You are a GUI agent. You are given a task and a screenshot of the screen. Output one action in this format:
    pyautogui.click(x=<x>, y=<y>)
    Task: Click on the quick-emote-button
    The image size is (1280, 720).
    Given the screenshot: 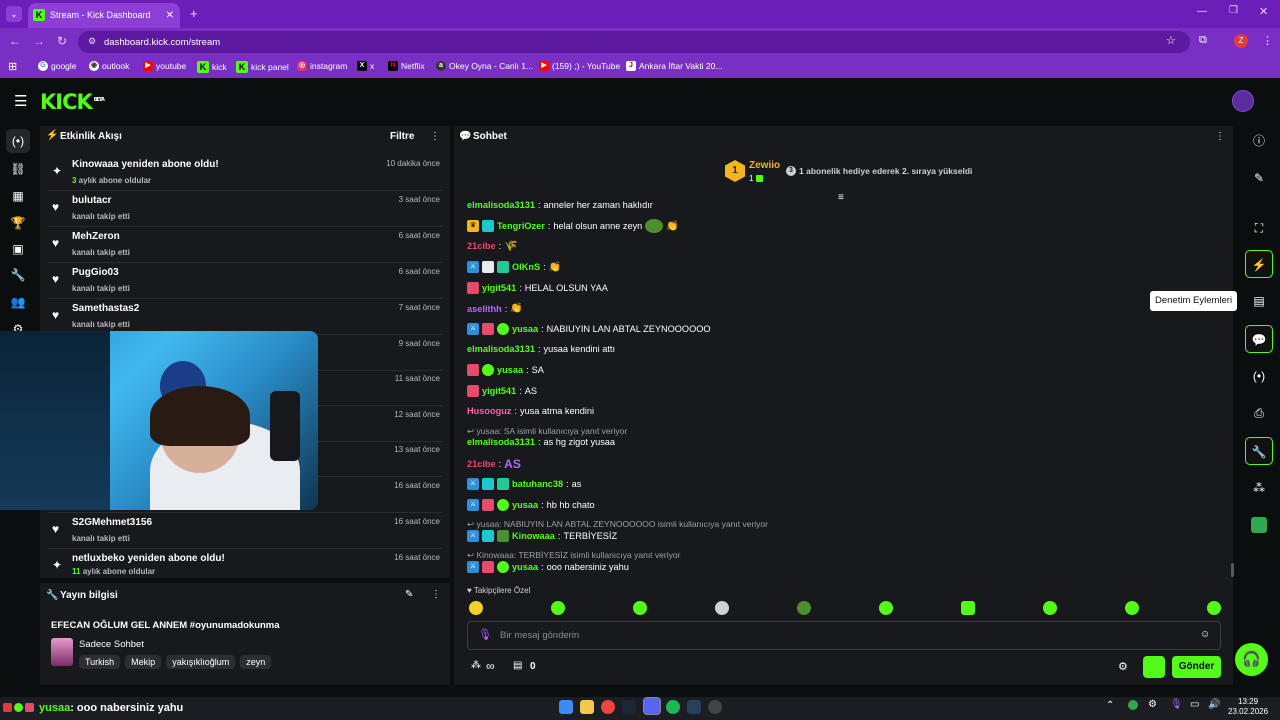 What is the action you would take?
    pyautogui.click(x=1154, y=667)
    